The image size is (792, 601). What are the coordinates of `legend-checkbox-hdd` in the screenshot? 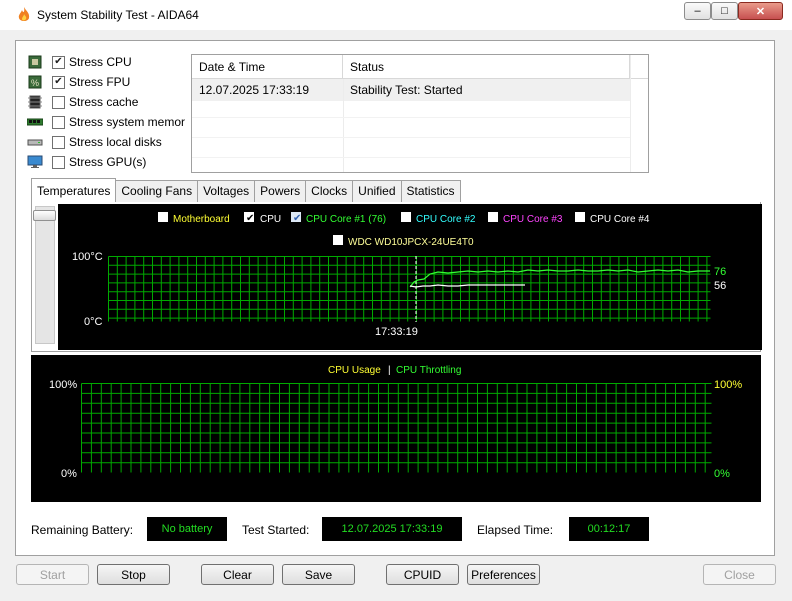 It's located at (338, 240).